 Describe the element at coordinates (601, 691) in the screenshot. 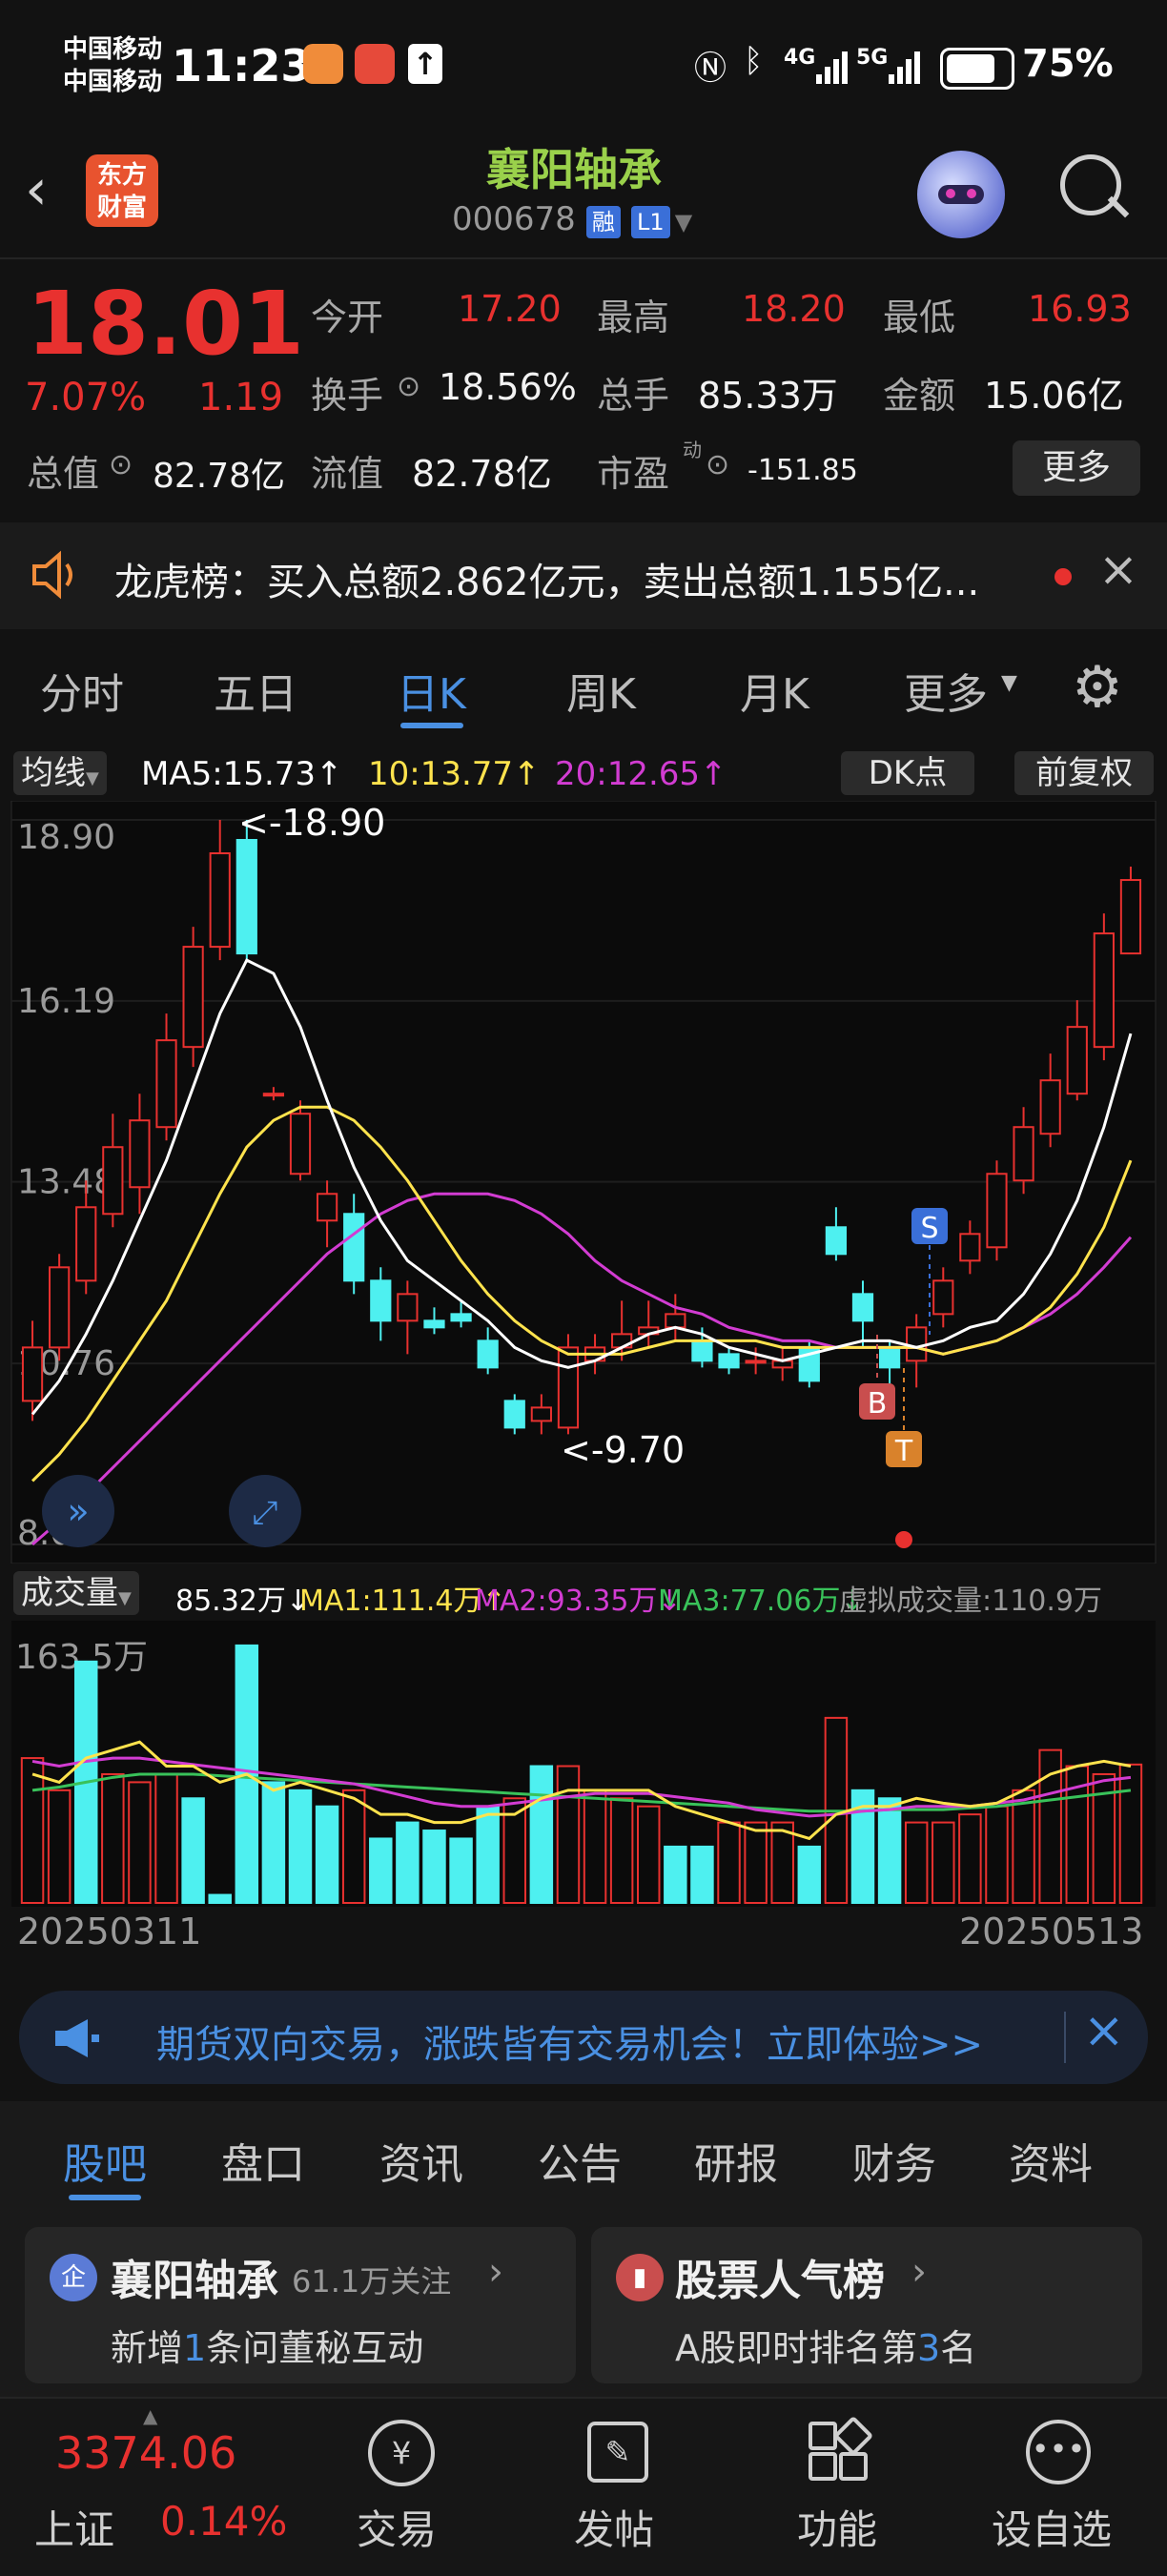

I see `tab-weekly-k: 周K` at that location.